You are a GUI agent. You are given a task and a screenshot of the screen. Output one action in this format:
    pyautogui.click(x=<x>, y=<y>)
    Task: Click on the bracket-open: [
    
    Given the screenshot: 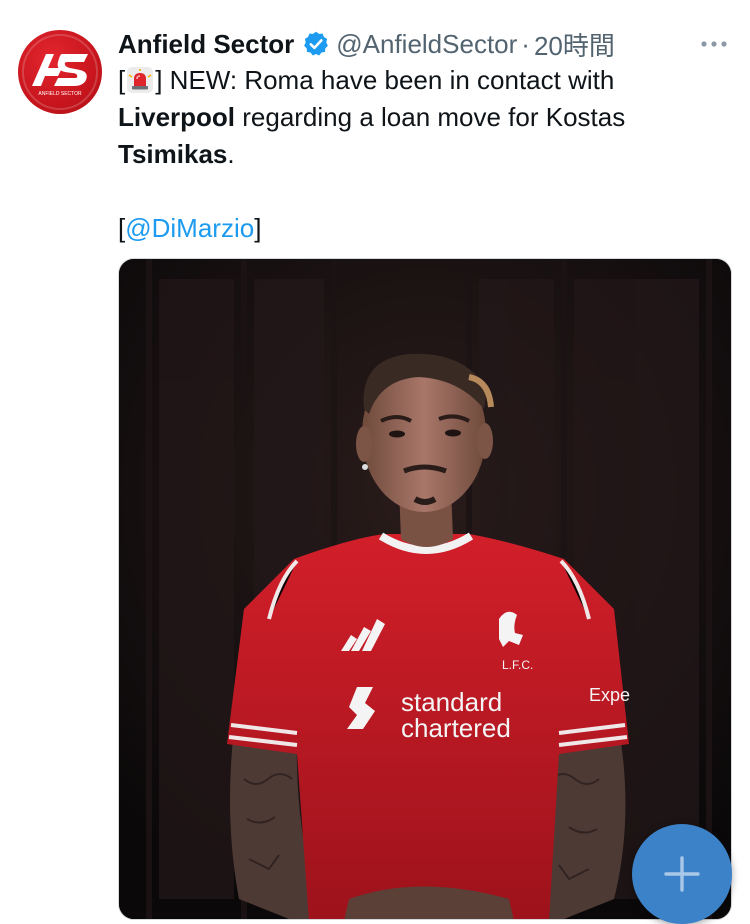 What is the action you would take?
    pyautogui.click(x=122, y=80)
    